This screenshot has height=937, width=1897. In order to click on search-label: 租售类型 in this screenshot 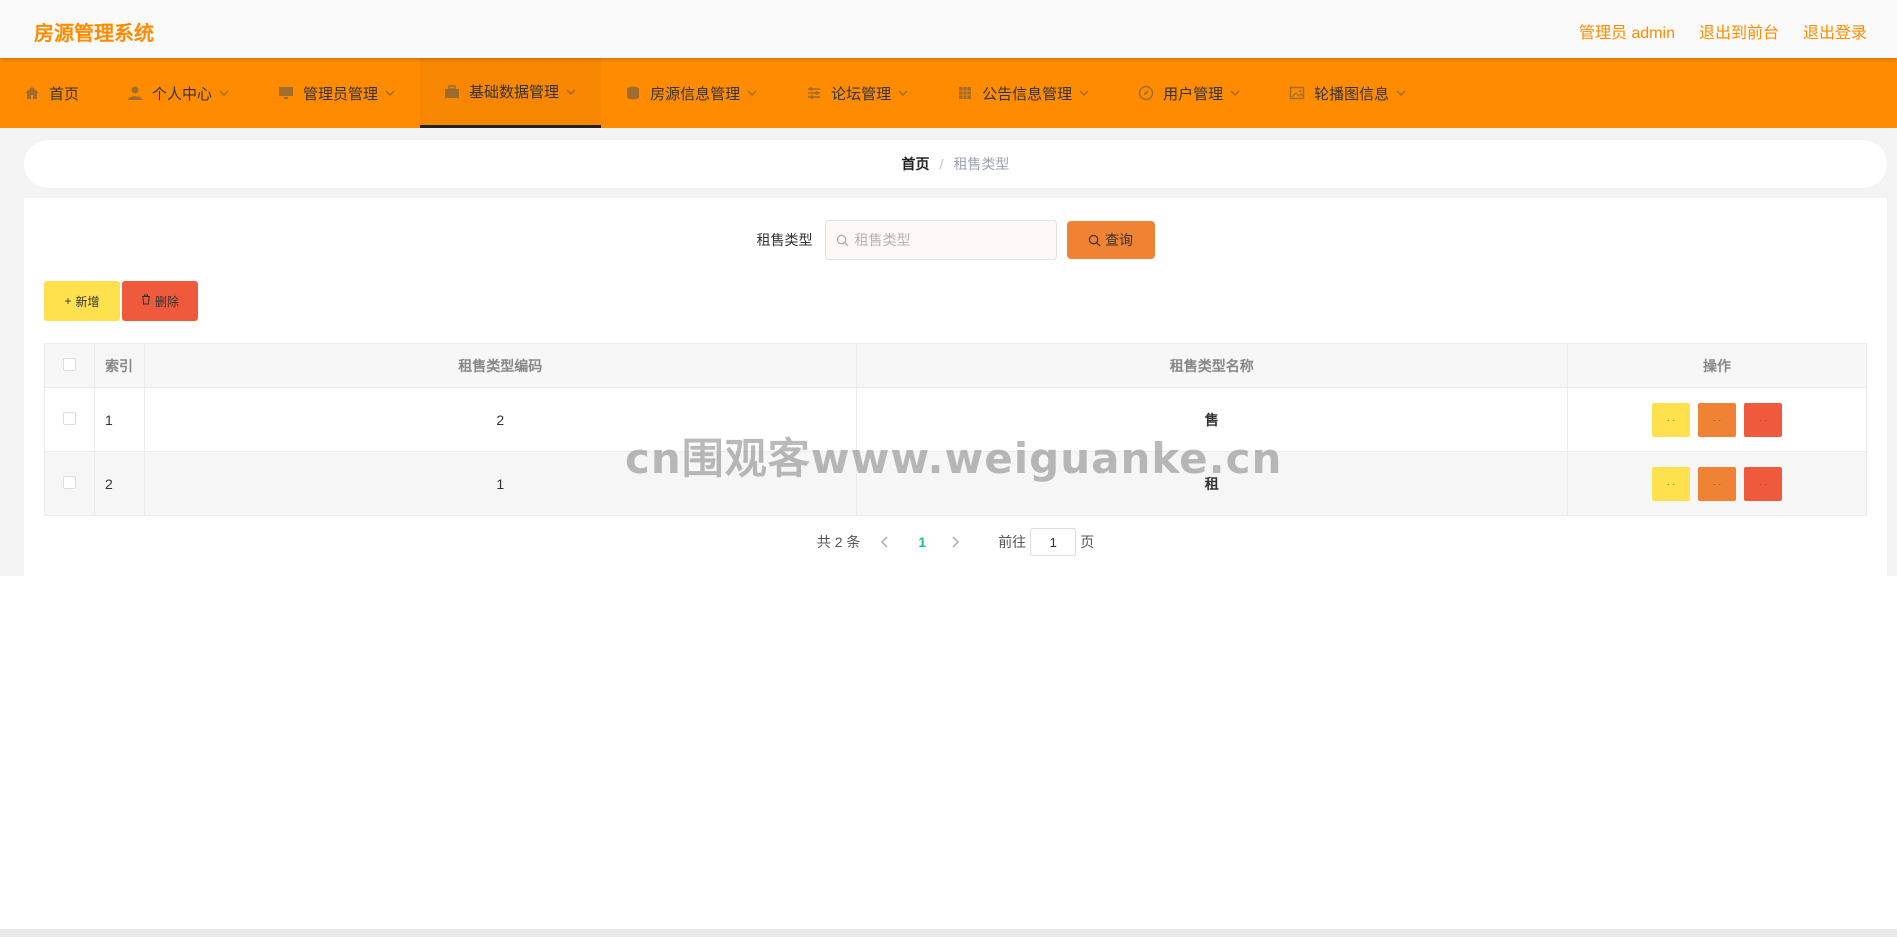, I will do `click(784, 240)`.